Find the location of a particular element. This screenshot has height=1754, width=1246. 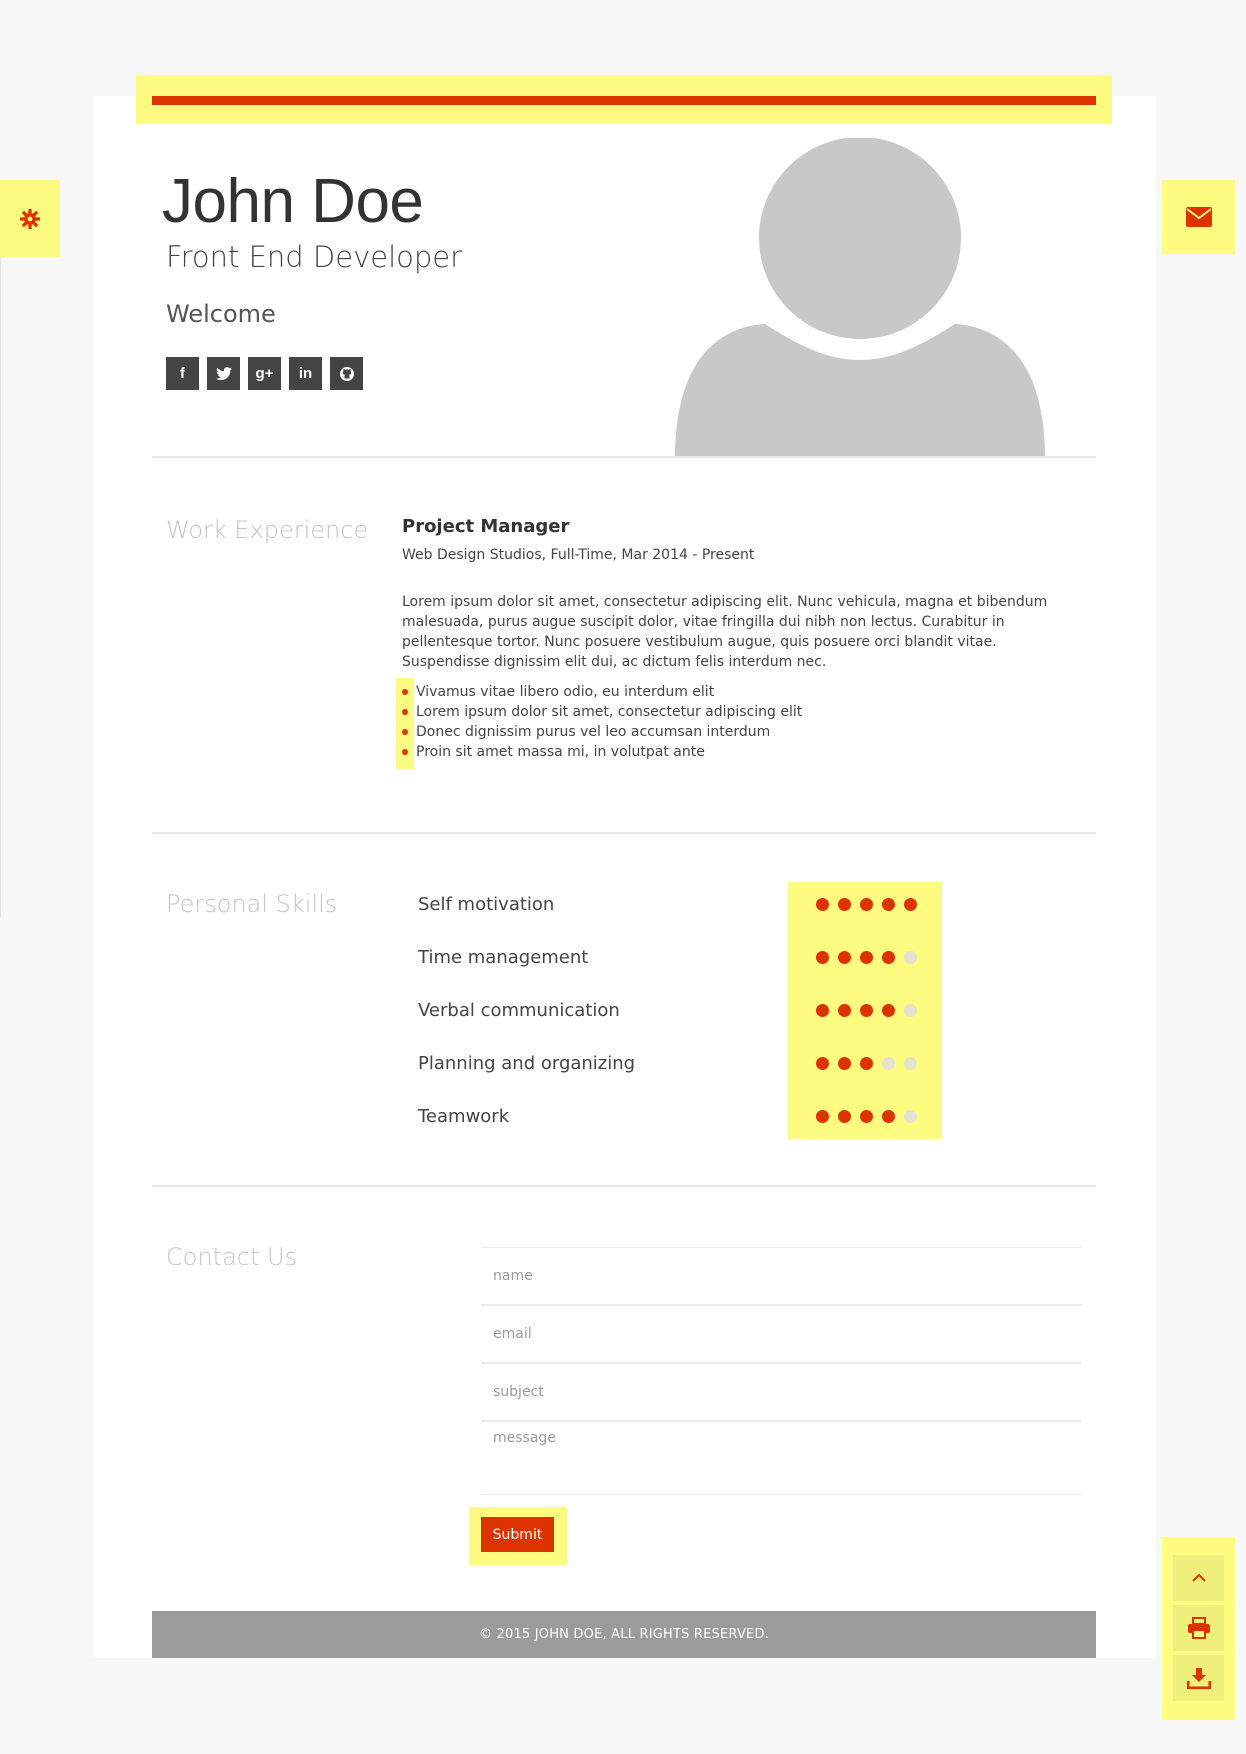

printer-icon is located at coordinates (1198, 1628).